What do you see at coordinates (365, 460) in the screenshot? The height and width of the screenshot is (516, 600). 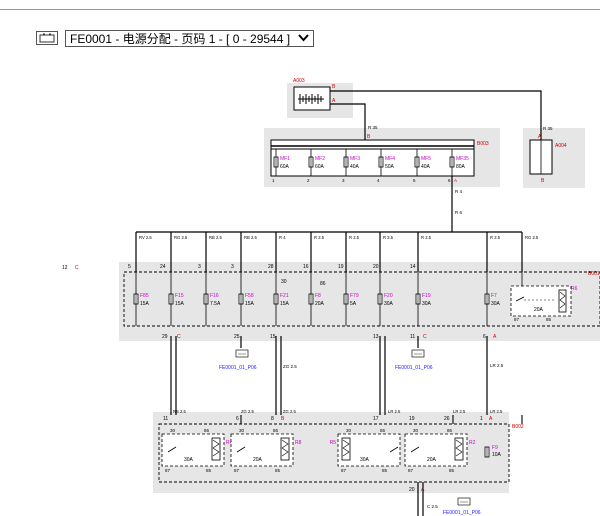 I see `relay-rating: 30A` at bounding box center [365, 460].